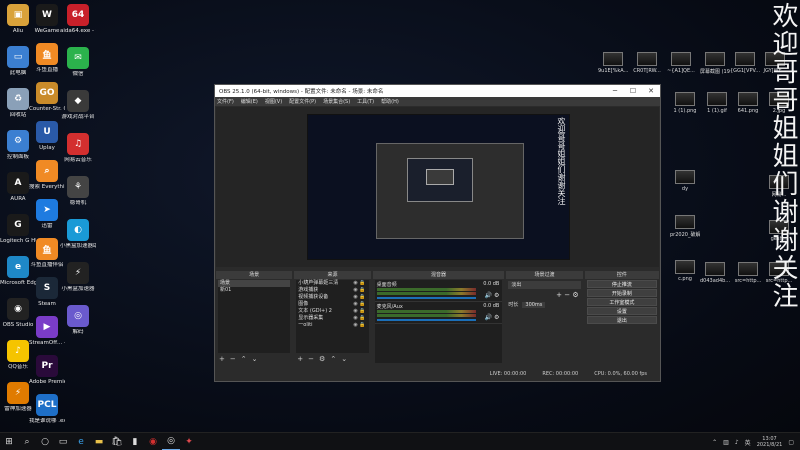 The image size is (800, 450). Describe the element at coordinates (651, 91) in the screenshot. I see `close-button: ✕` at that location.